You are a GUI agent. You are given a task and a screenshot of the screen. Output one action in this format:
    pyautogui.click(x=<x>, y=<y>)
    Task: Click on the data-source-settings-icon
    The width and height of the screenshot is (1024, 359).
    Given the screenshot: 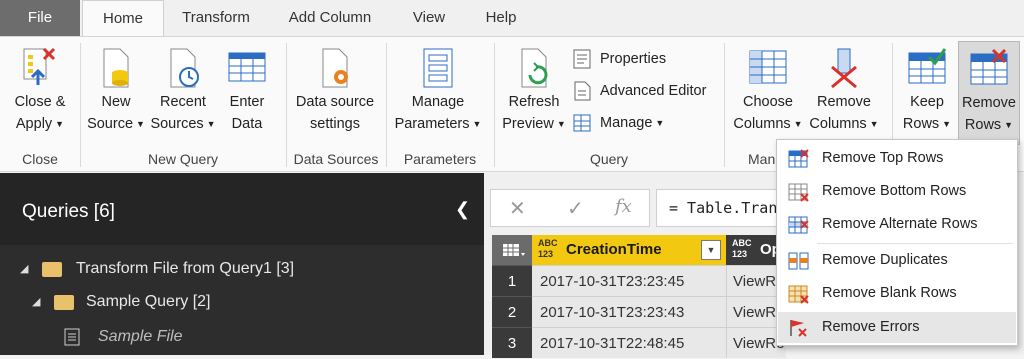 What is the action you would take?
    pyautogui.click(x=335, y=68)
    